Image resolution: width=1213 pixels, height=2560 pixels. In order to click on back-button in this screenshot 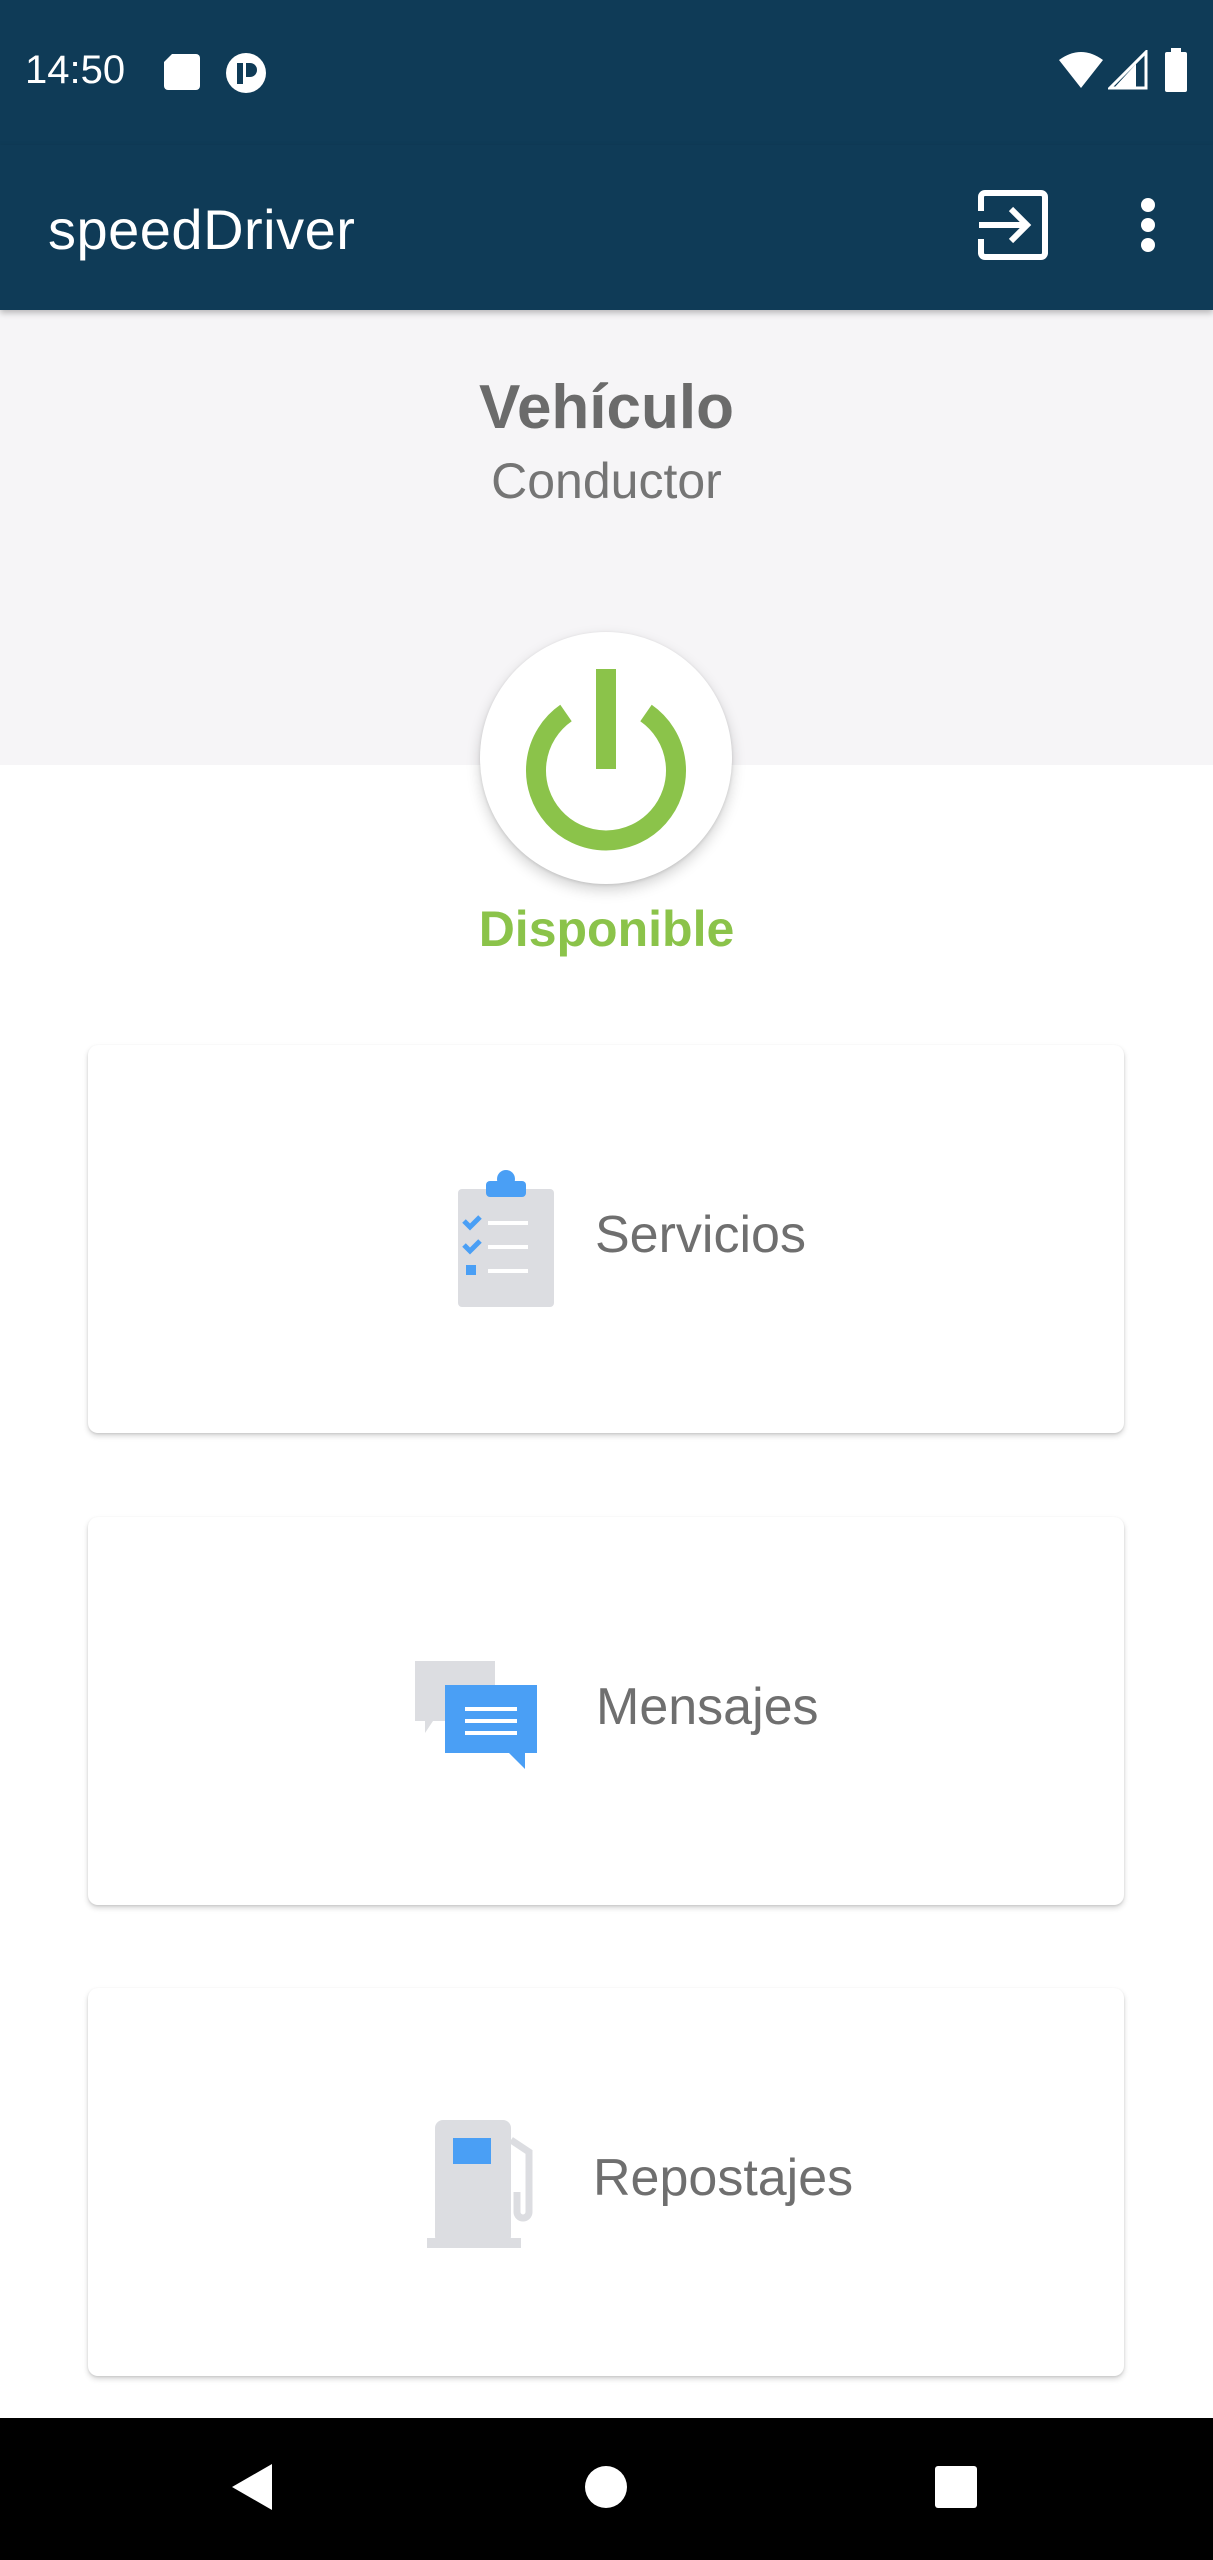, I will do `click(252, 2489)`.